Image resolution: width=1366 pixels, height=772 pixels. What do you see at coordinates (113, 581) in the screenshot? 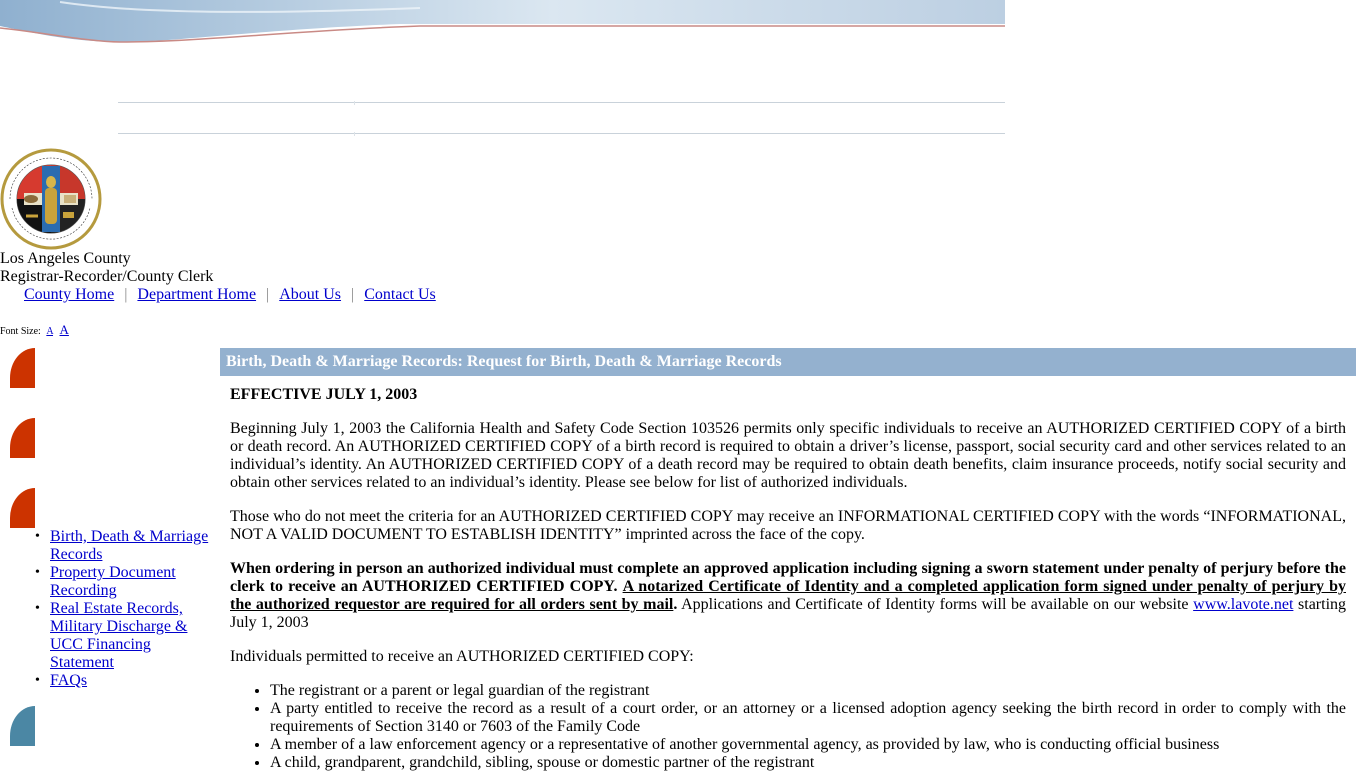
I see `sidebar-item-property-recording: Property Document Recording` at bounding box center [113, 581].